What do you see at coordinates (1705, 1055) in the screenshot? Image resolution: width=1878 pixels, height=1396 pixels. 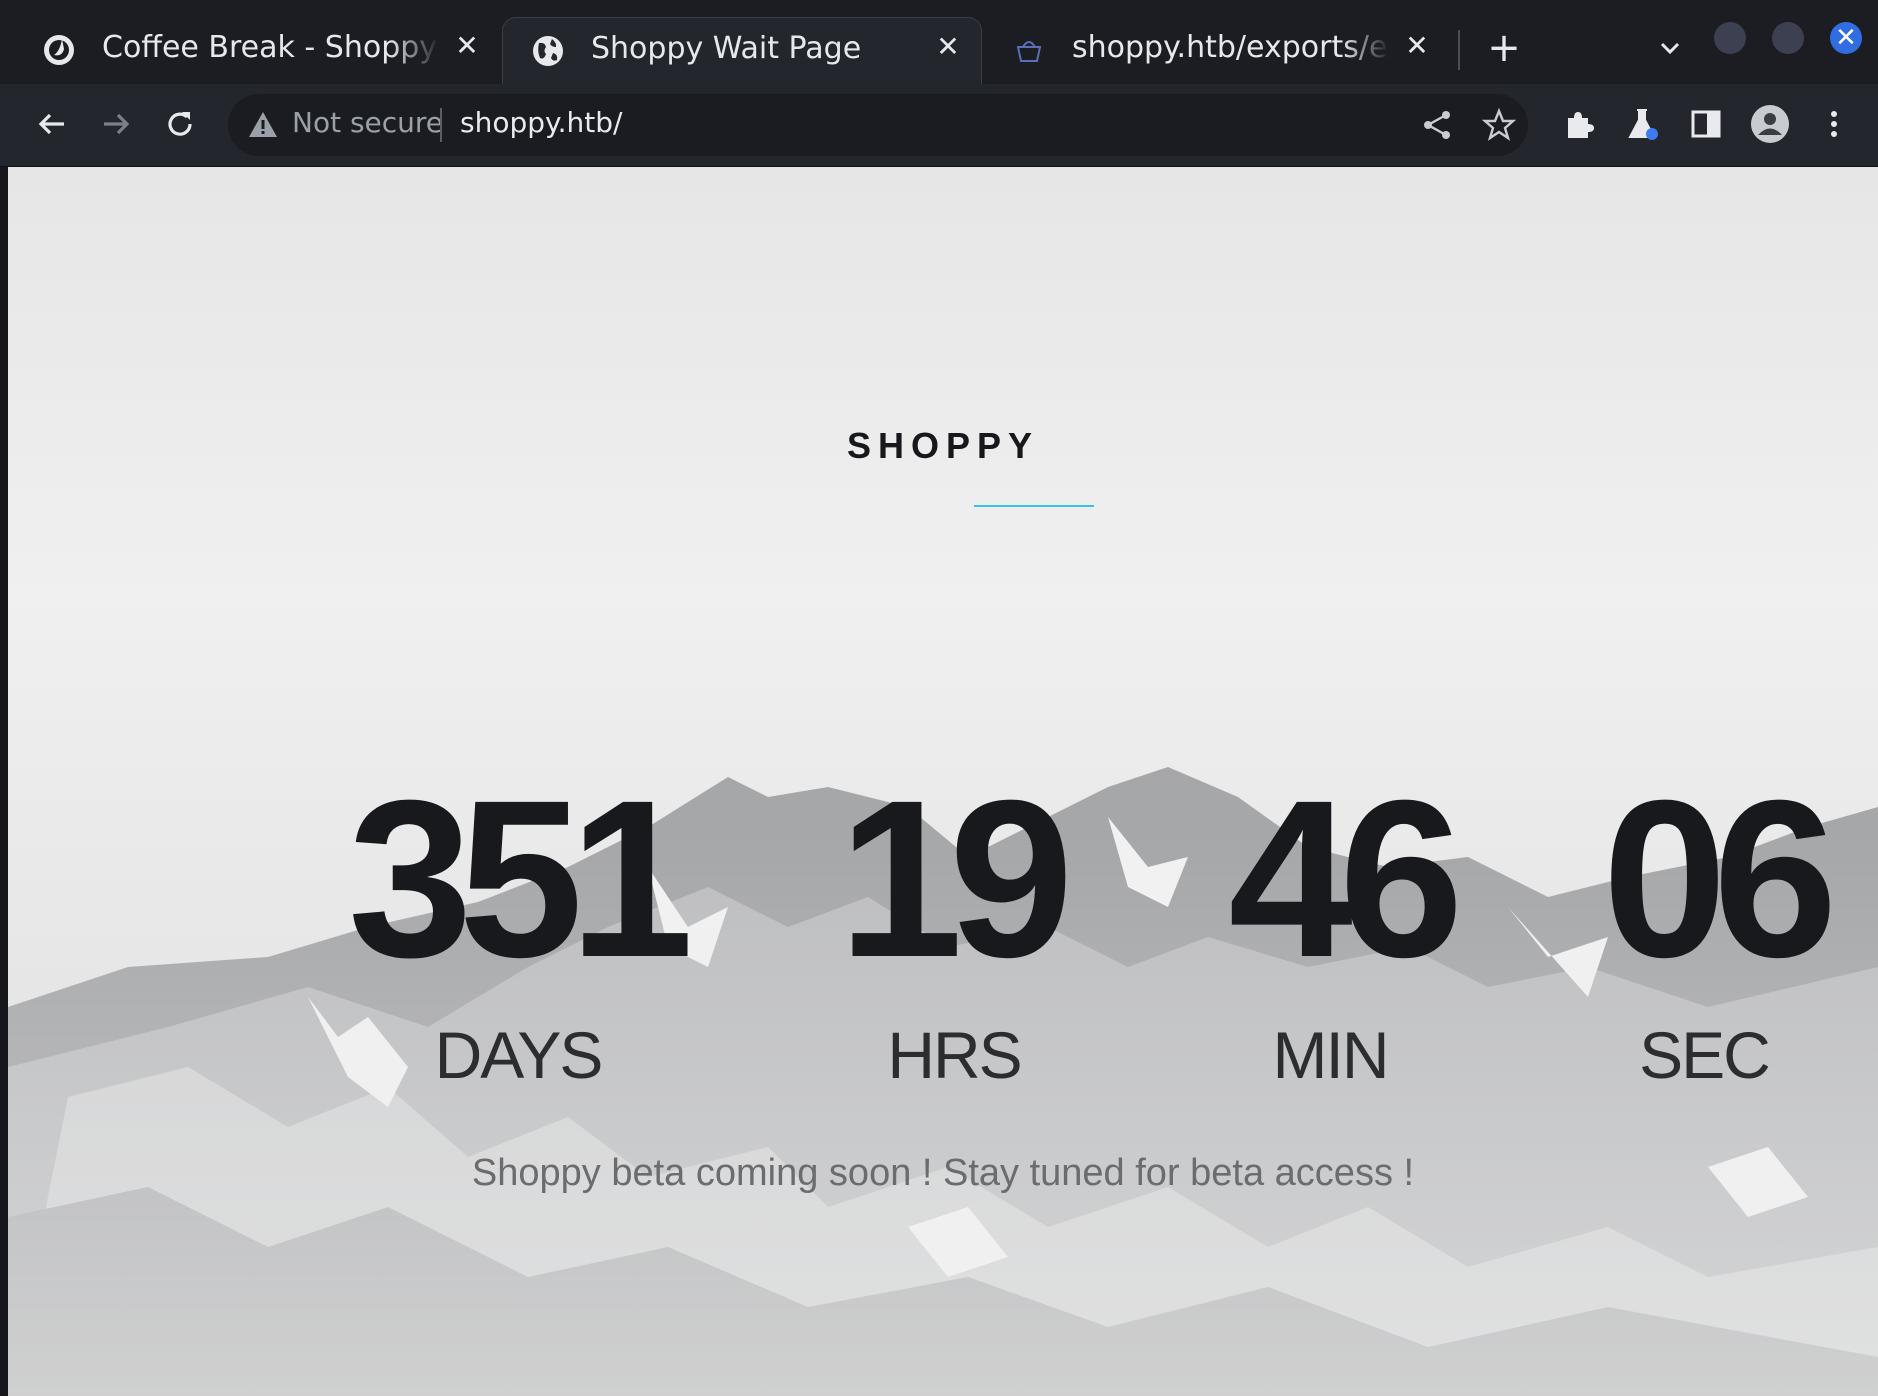 I see `countdown-seconds-label: SEC` at bounding box center [1705, 1055].